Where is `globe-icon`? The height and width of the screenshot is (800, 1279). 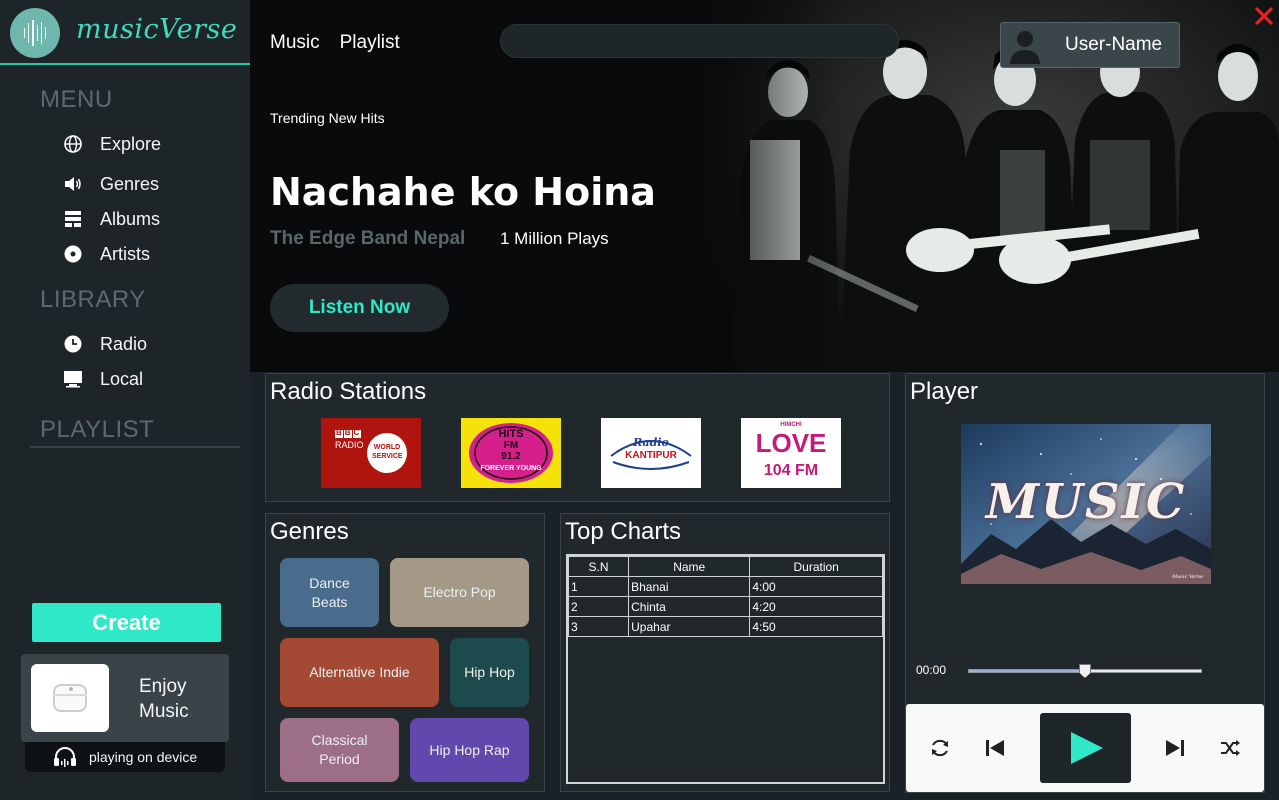 globe-icon is located at coordinates (73, 144).